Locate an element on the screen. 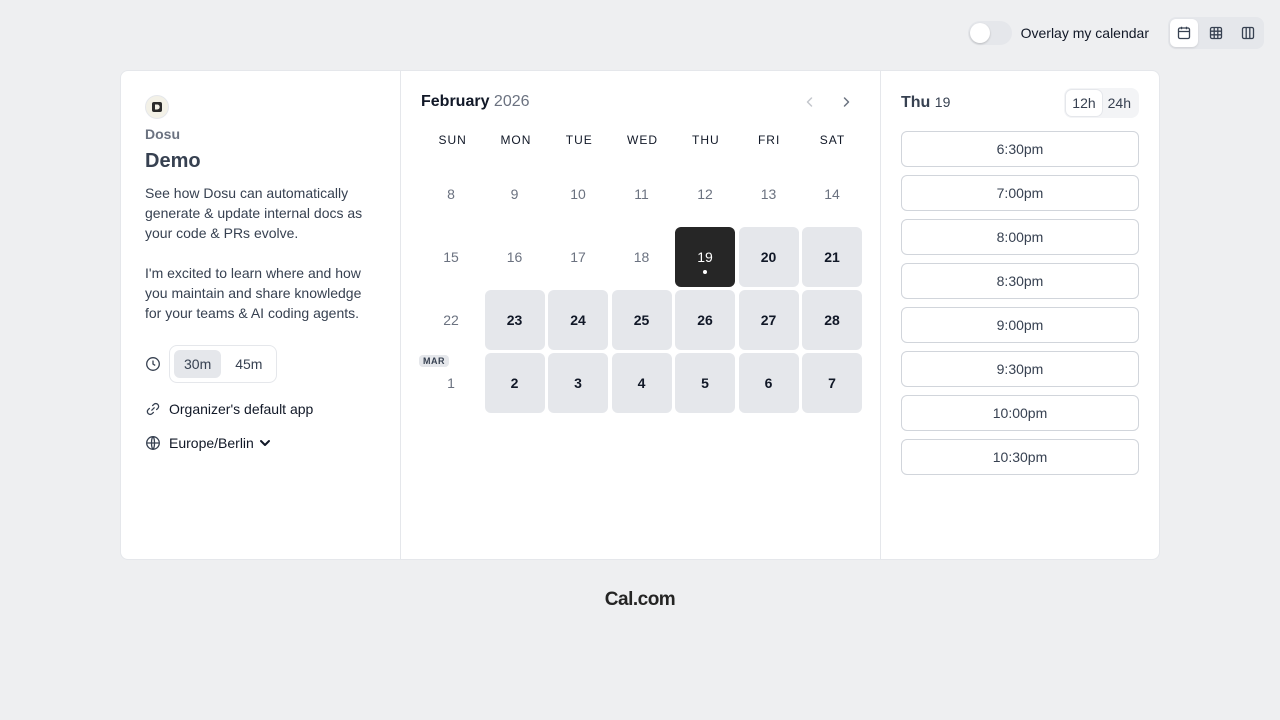 This screenshot has height=720, width=1280. month-title: February 2026 is located at coordinates (475, 102).